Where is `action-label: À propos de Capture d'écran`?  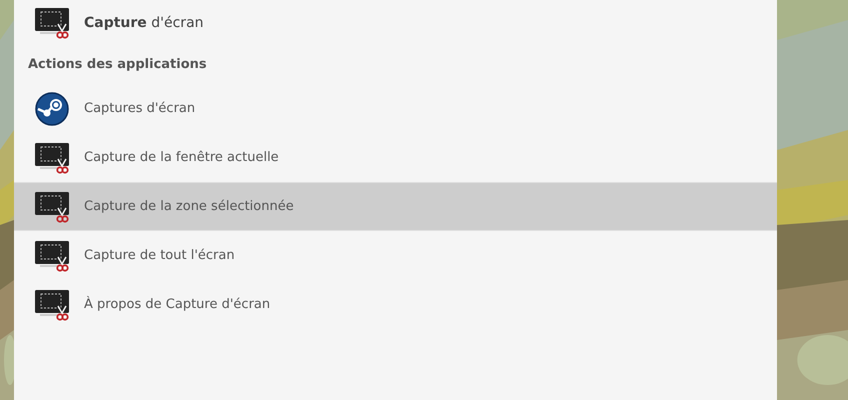
action-label: À propos de Capture d'écran is located at coordinates (177, 304).